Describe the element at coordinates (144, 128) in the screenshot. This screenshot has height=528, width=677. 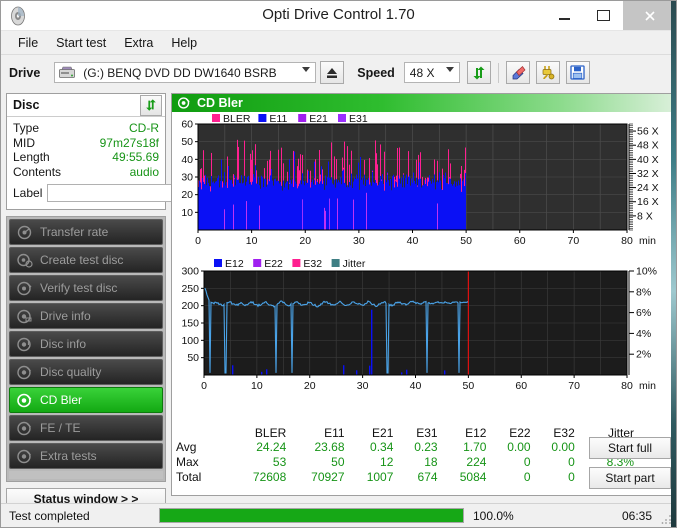
I see `disc-value: CD-R` at that location.